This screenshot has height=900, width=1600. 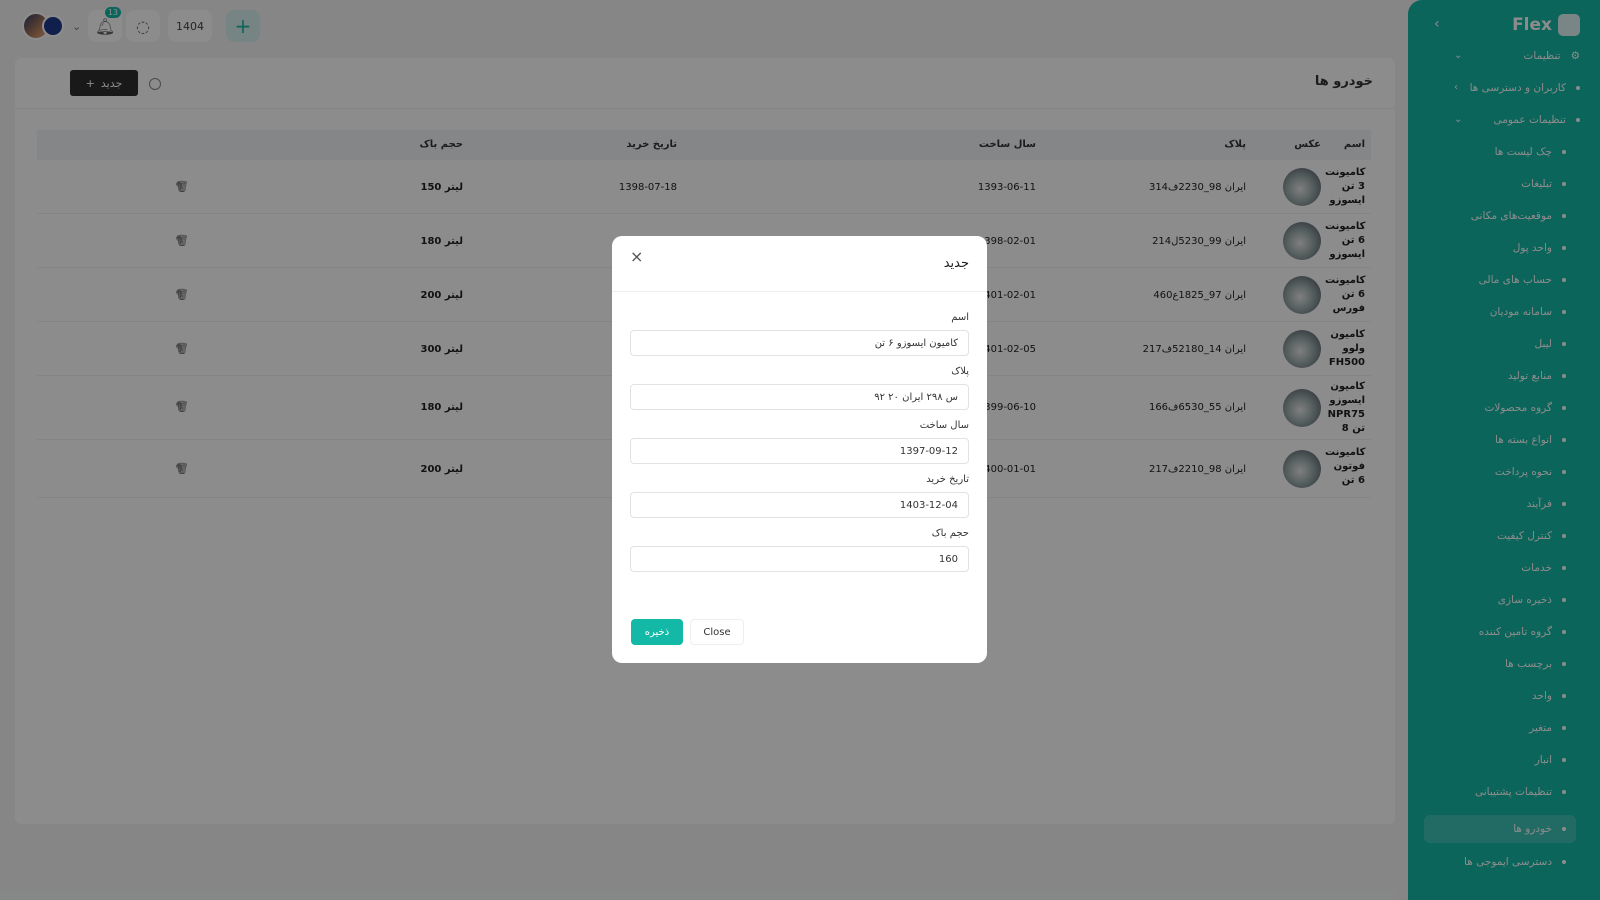 What do you see at coordinates (944, 425) in the screenshot?
I see `build-year-label: سال ساخت` at bounding box center [944, 425].